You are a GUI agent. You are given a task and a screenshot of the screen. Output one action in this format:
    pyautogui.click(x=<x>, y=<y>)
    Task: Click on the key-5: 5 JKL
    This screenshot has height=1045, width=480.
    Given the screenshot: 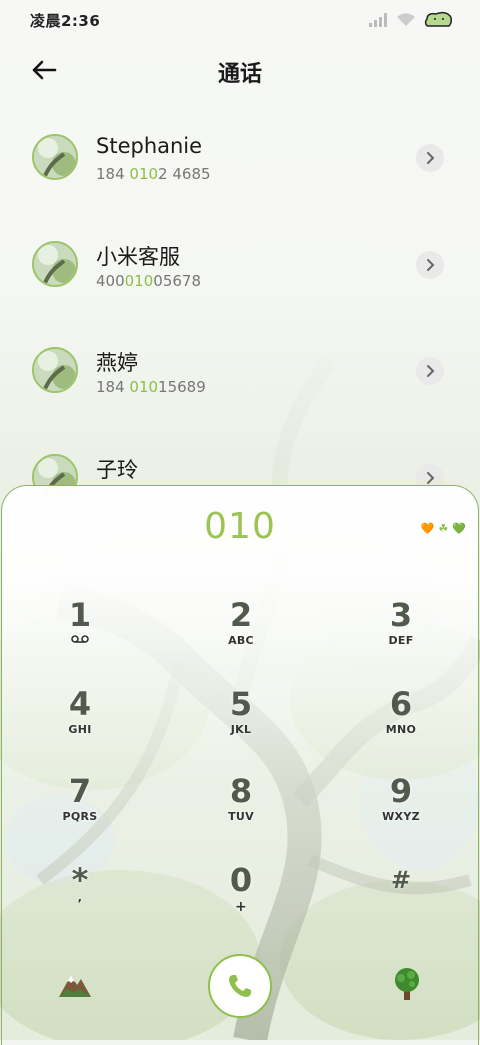 What is the action you would take?
    pyautogui.click(x=241, y=725)
    